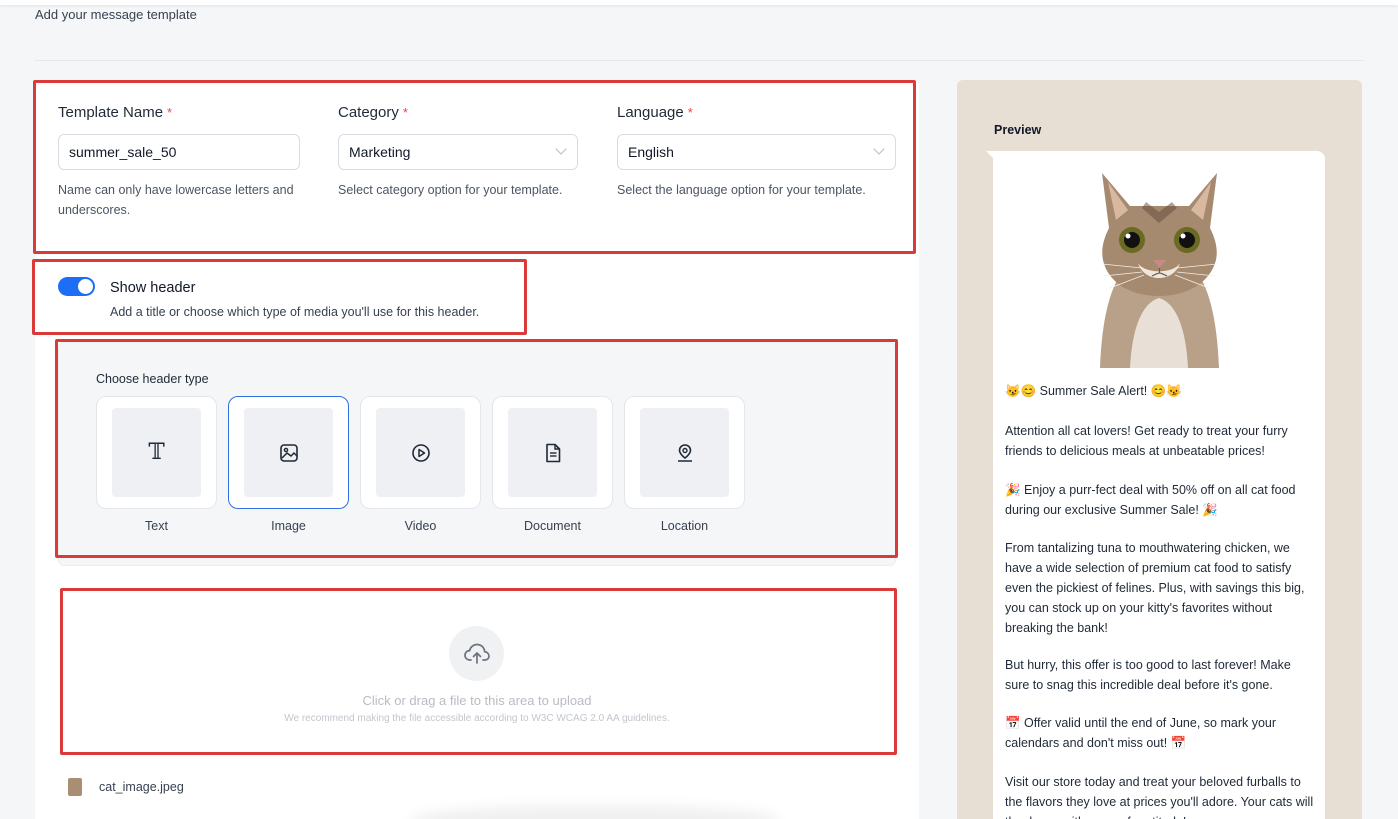 Image resolution: width=1398 pixels, height=819 pixels. Describe the element at coordinates (699, 60) in the screenshot. I see `divider` at that location.